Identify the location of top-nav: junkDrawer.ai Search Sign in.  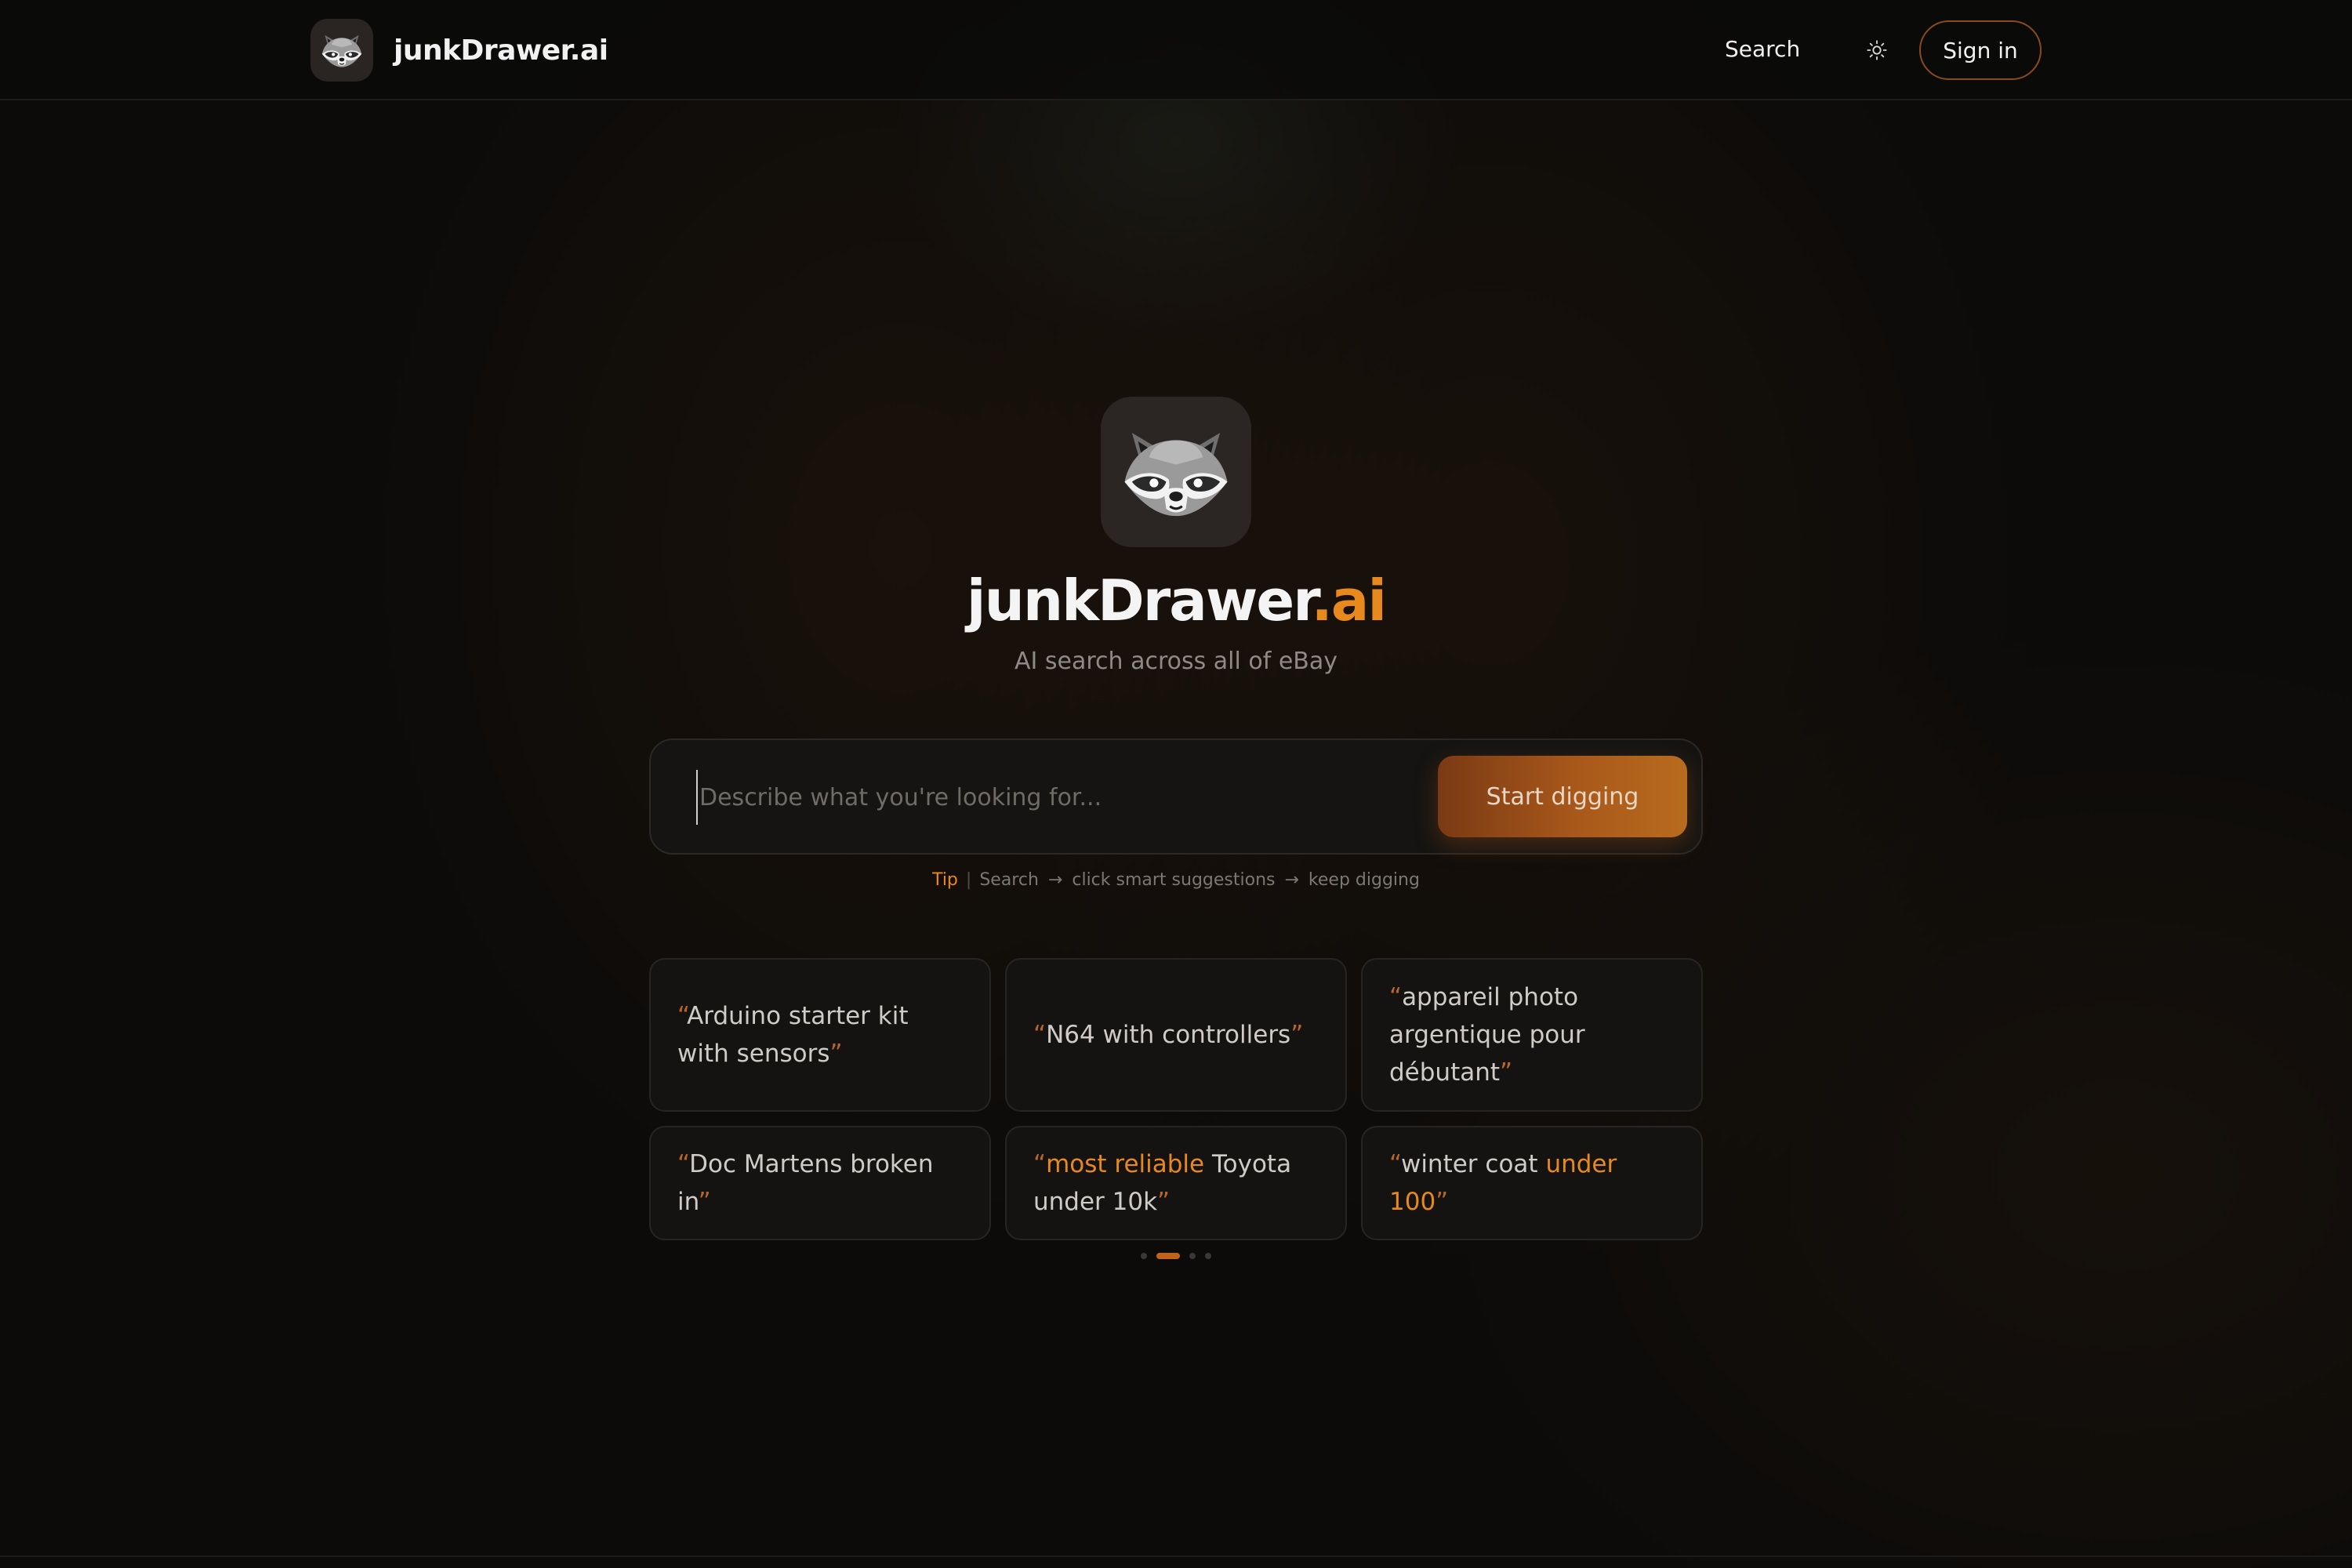
(1176, 50).